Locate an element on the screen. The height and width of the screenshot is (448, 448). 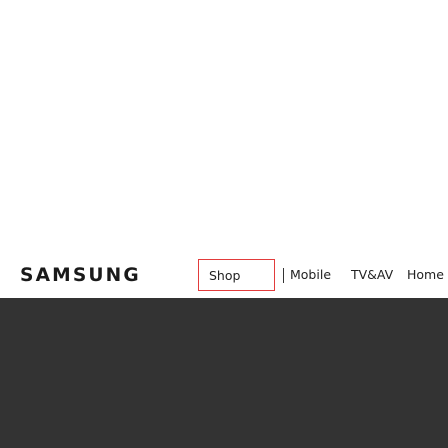
nav-item-shop: Shop is located at coordinates (236, 275).